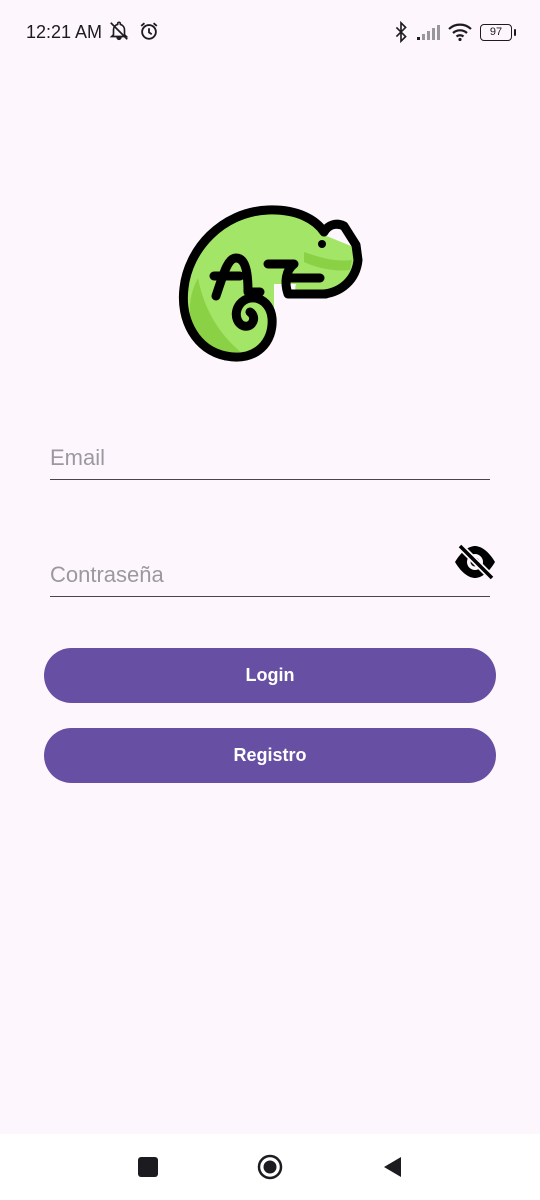 This screenshot has width=540, height=1200. Describe the element at coordinates (475, 562) in the screenshot. I see `visibility-off-icon` at that location.